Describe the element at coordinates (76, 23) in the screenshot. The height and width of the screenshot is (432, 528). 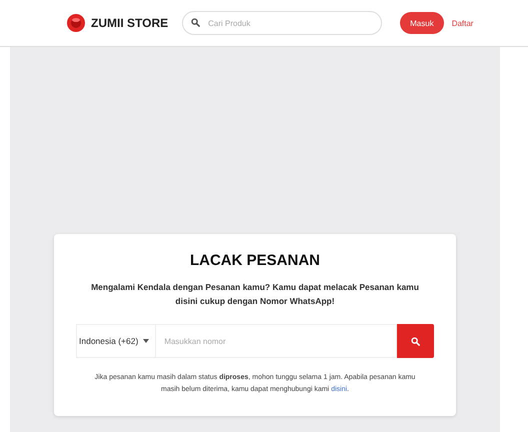
I see `logo-icon` at that location.